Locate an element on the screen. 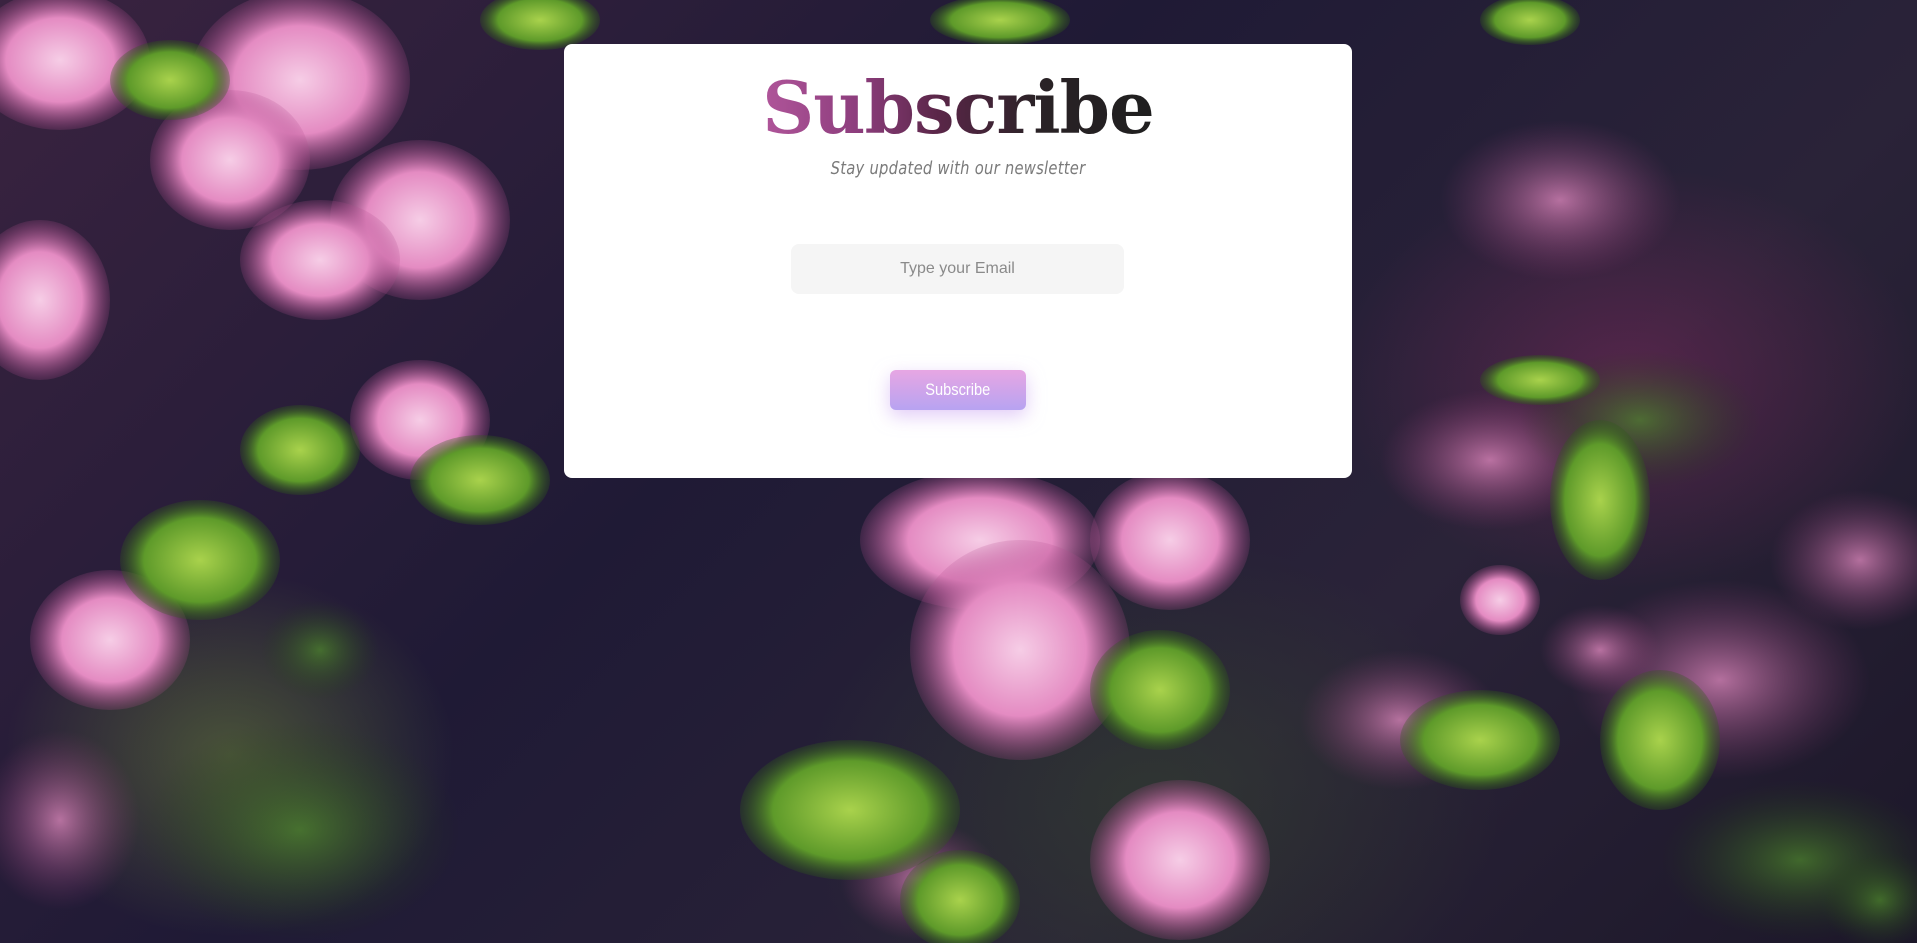  subscribe-button: Subscribe is located at coordinates (958, 390).